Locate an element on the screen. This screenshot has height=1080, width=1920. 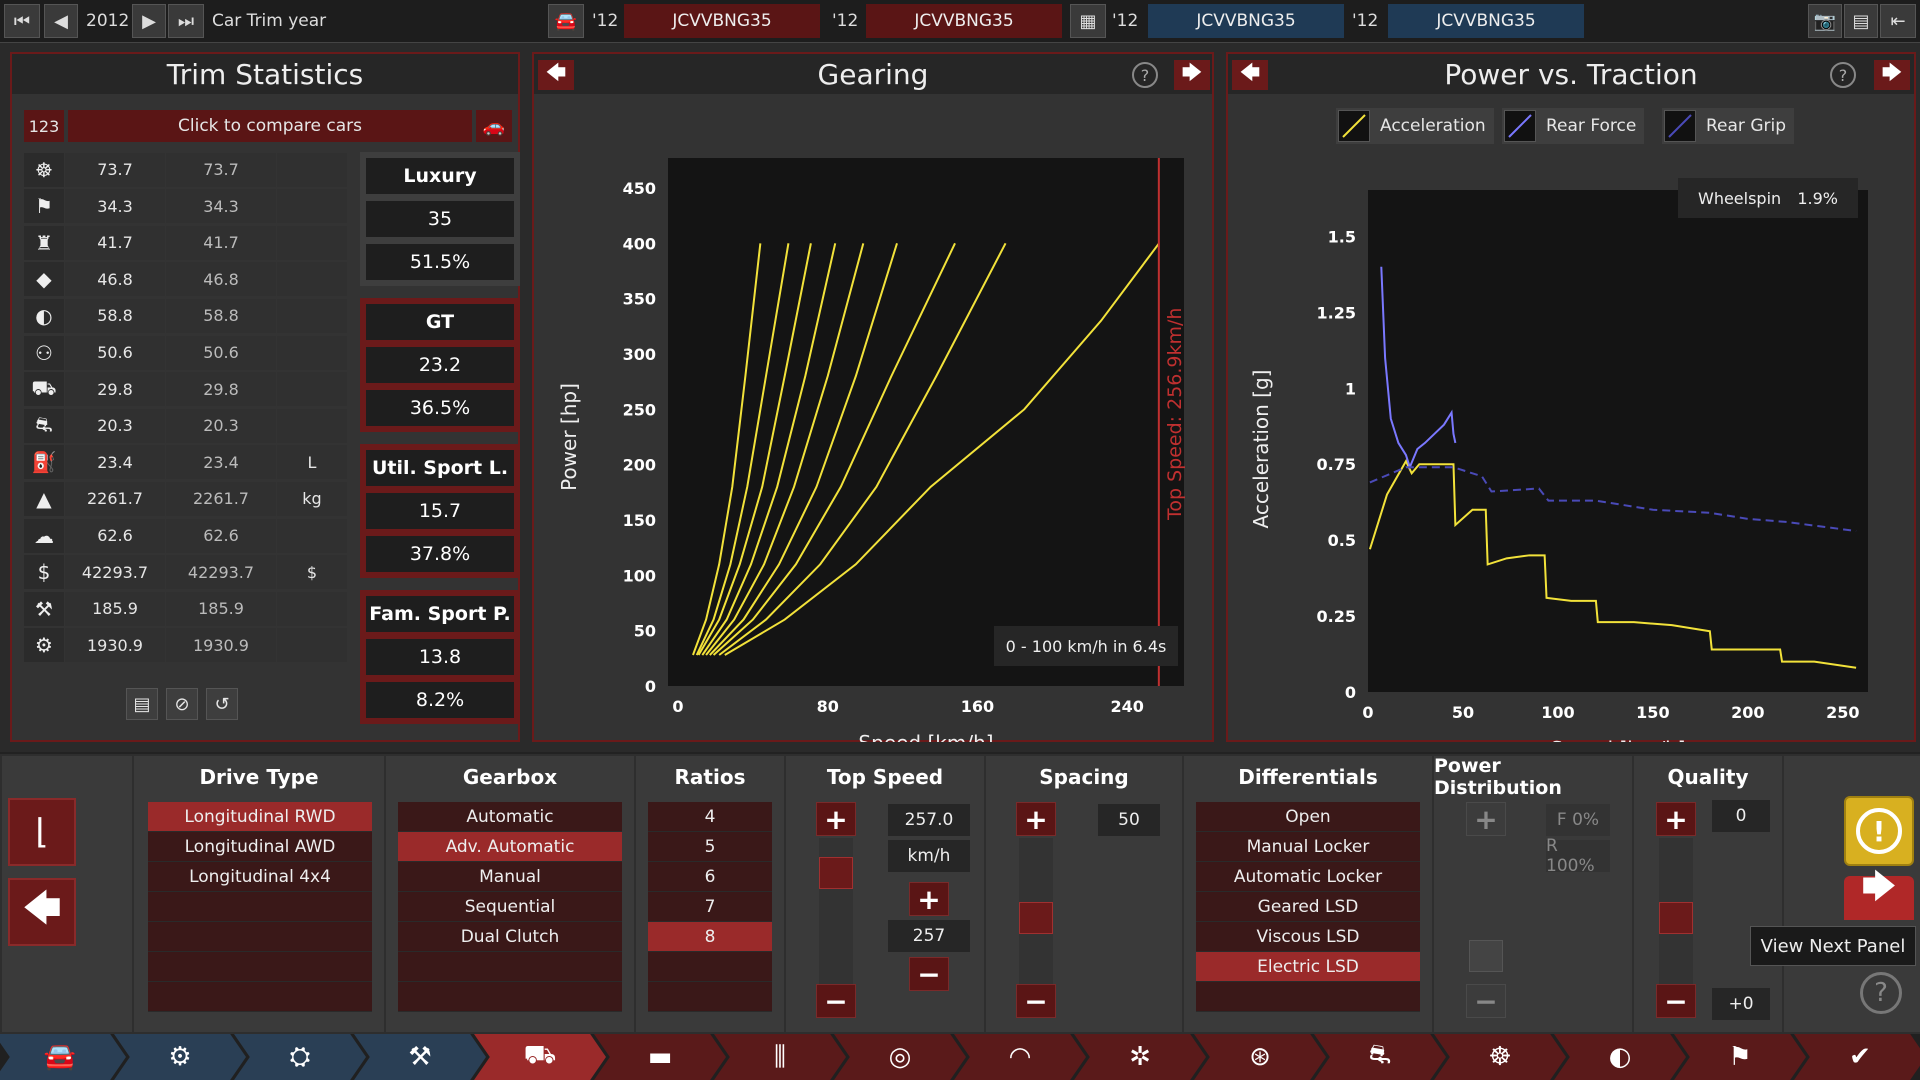
fuel-icon: ⛽ is located at coordinates (44, 462).